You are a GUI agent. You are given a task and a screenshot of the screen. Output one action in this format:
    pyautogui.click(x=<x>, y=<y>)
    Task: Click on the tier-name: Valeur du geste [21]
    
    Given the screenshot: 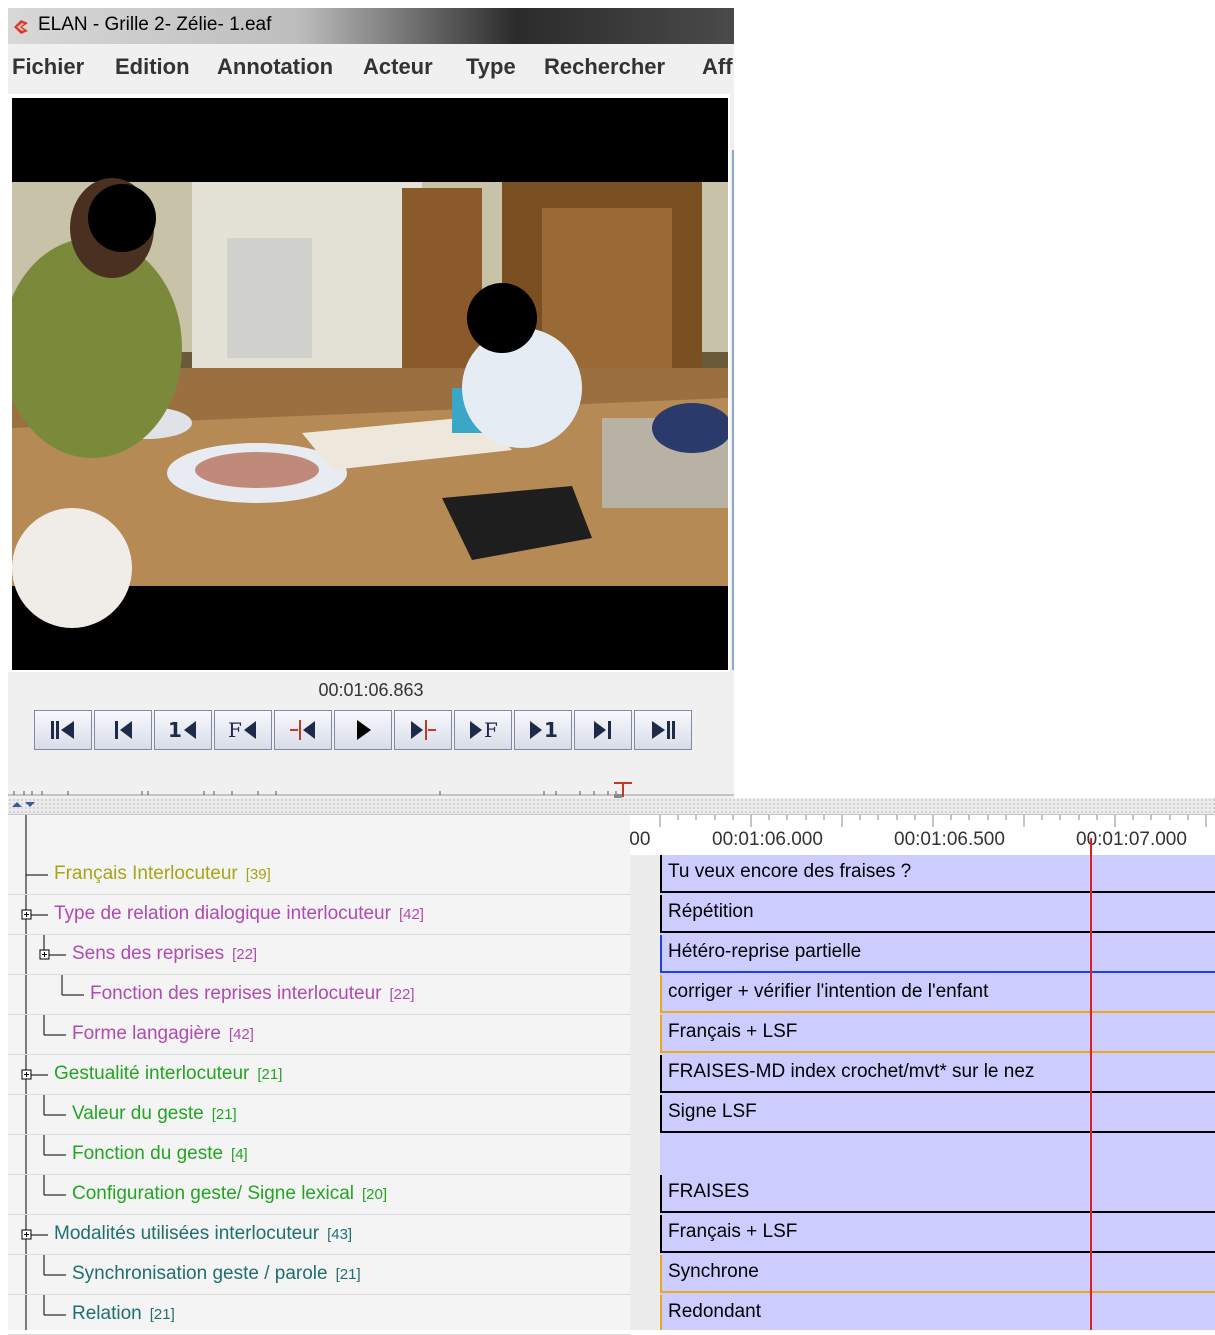 What is the action you would take?
    pyautogui.click(x=154, y=1114)
    